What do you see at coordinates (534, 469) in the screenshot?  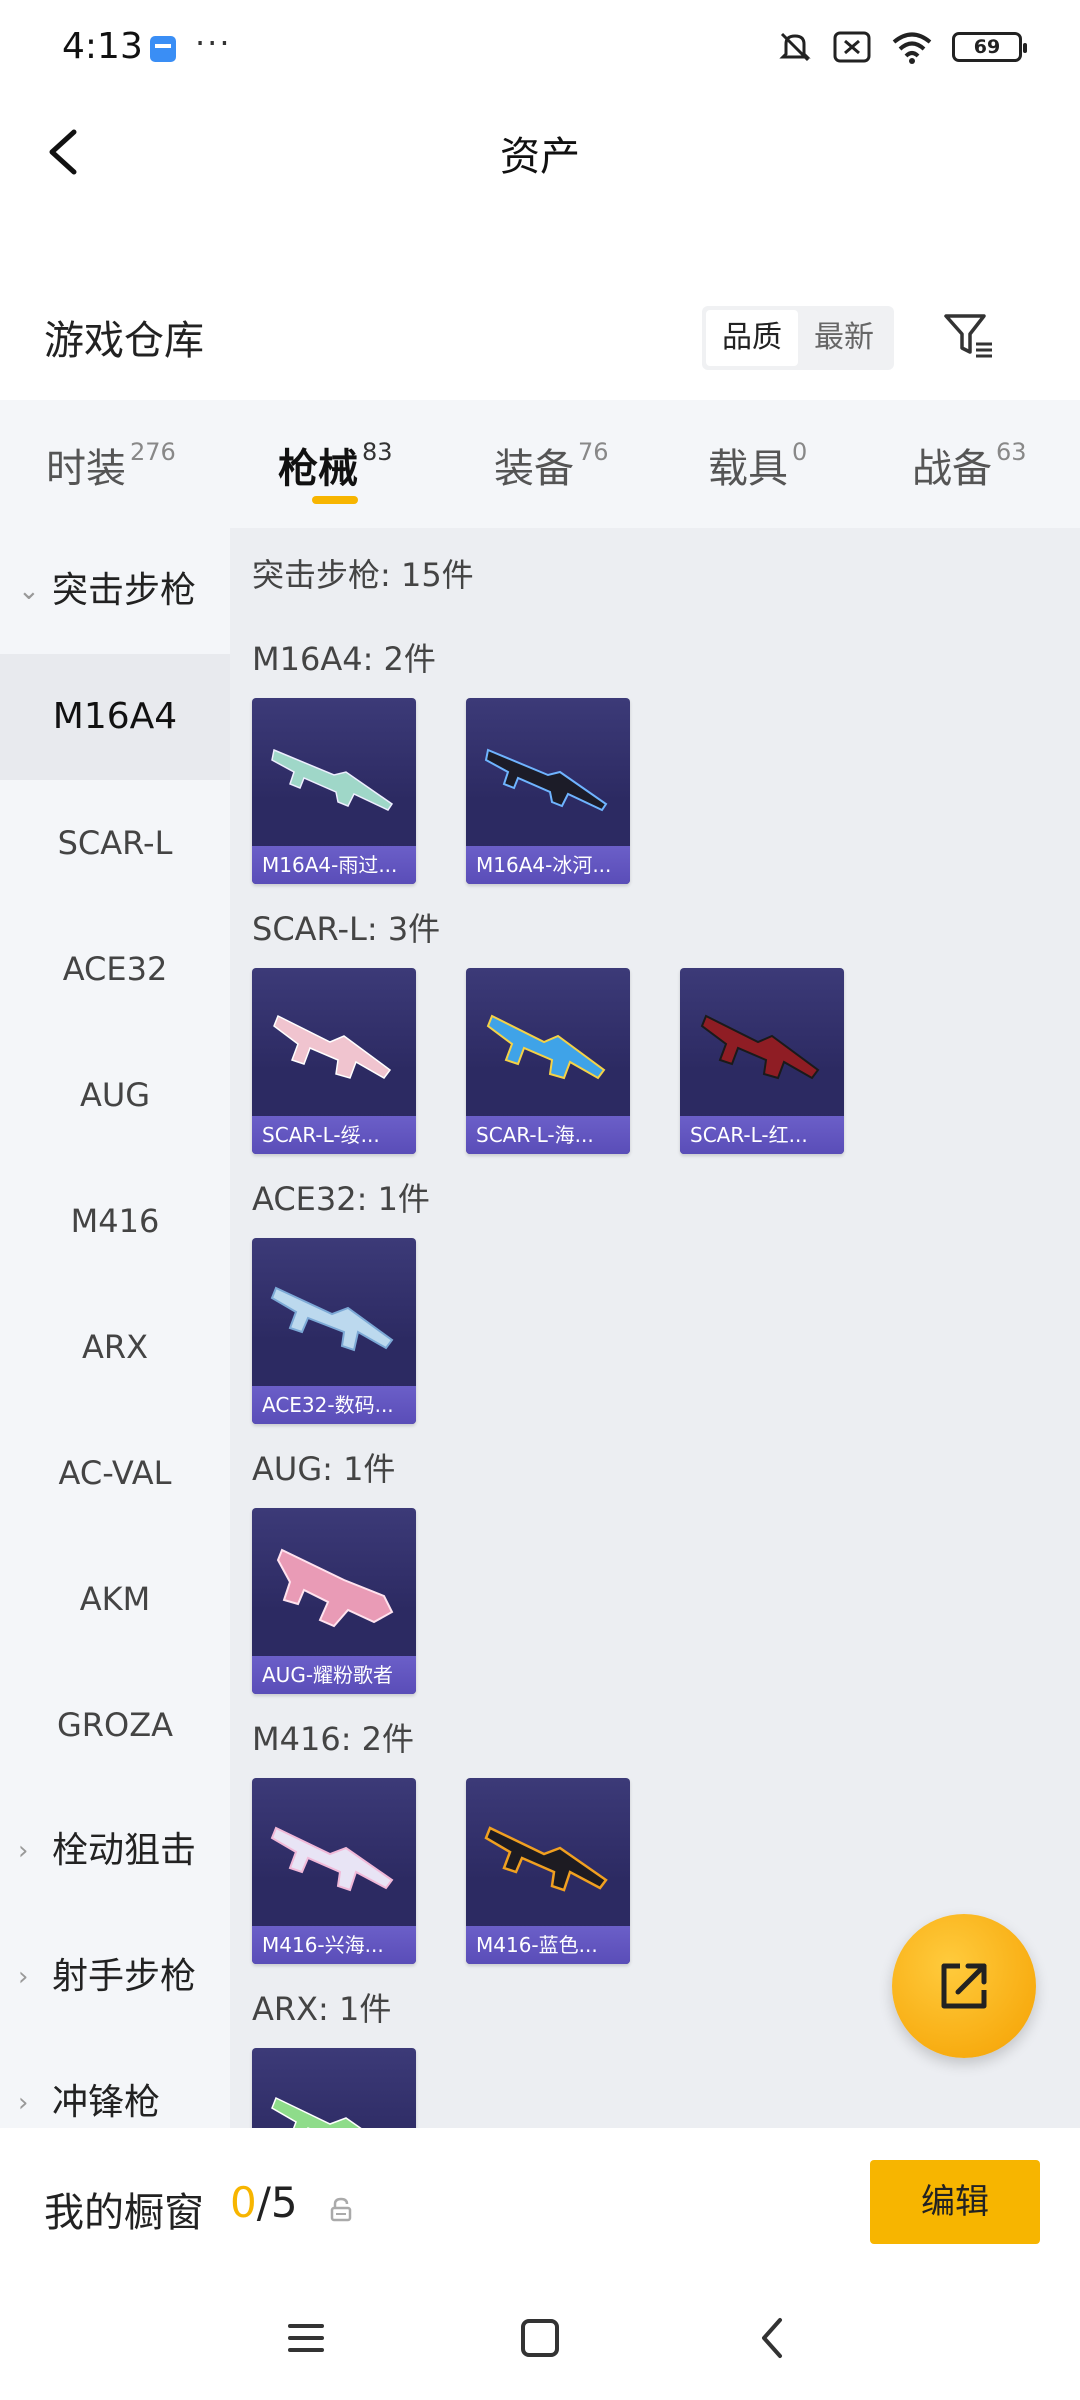 I see `tab-label: 装备` at bounding box center [534, 469].